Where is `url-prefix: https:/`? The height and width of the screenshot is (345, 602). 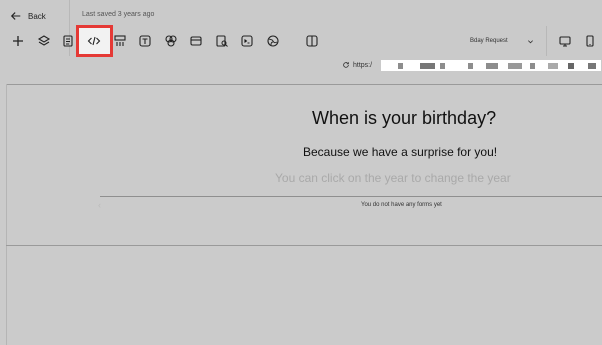
url-prefix: https:/ is located at coordinates (363, 65).